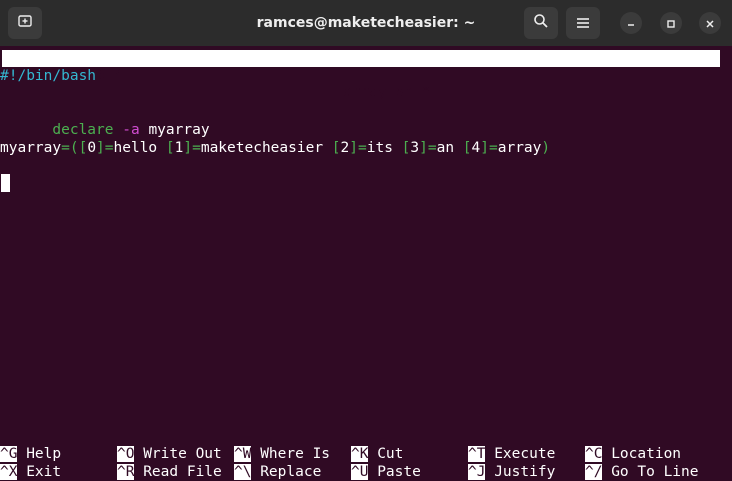  I want to click on code-token: myarray, so click(31, 148).